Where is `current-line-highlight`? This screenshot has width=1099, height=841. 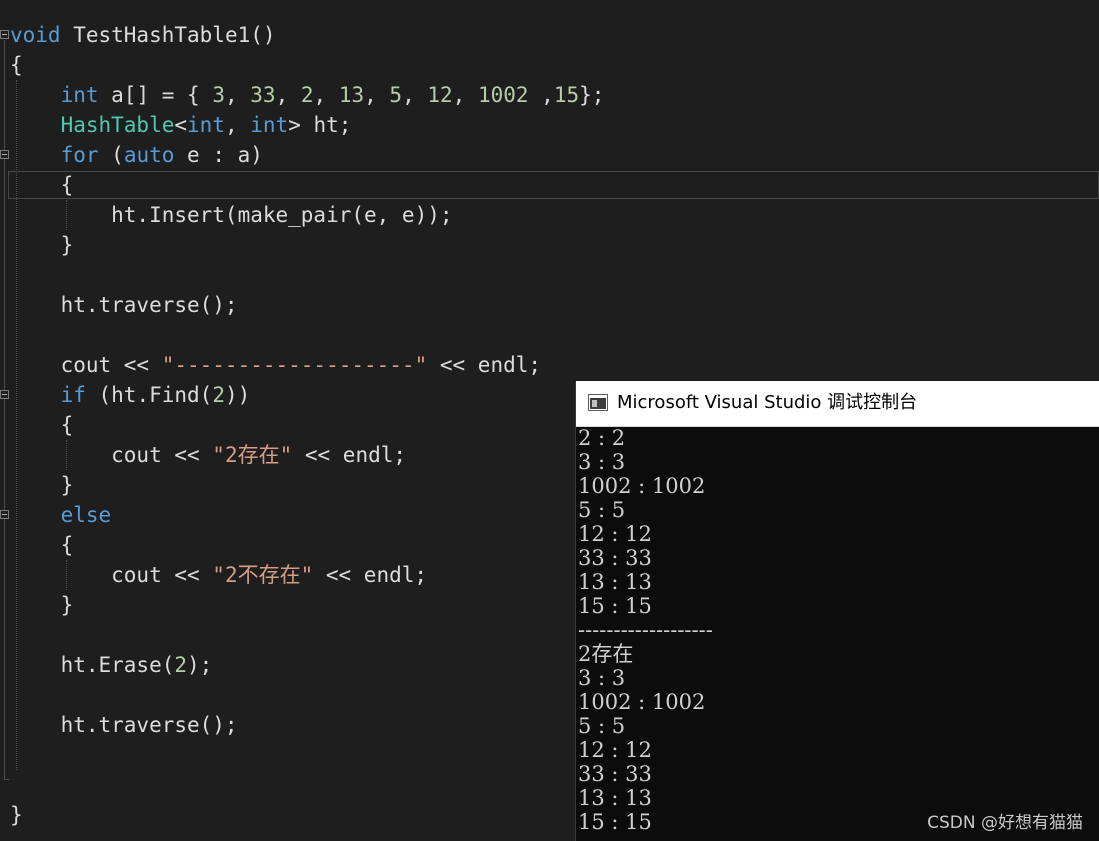
current-line-highlight is located at coordinates (553, 185).